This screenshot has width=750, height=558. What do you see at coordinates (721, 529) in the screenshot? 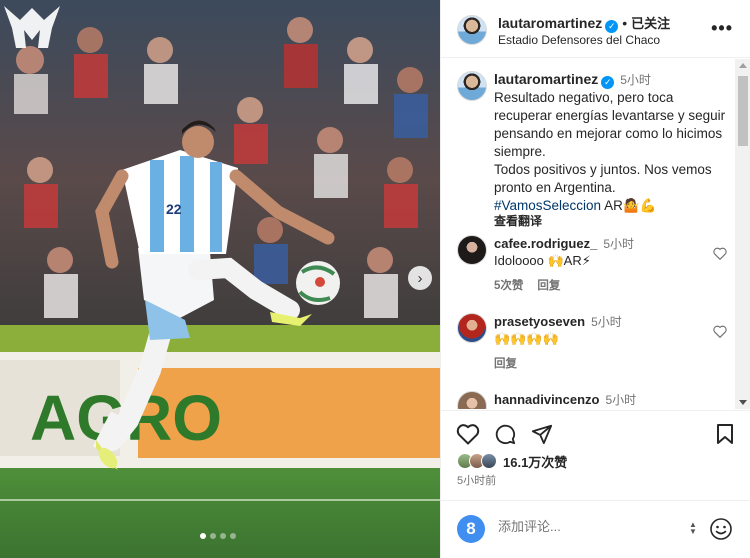
I see `emoji-icon` at bounding box center [721, 529].